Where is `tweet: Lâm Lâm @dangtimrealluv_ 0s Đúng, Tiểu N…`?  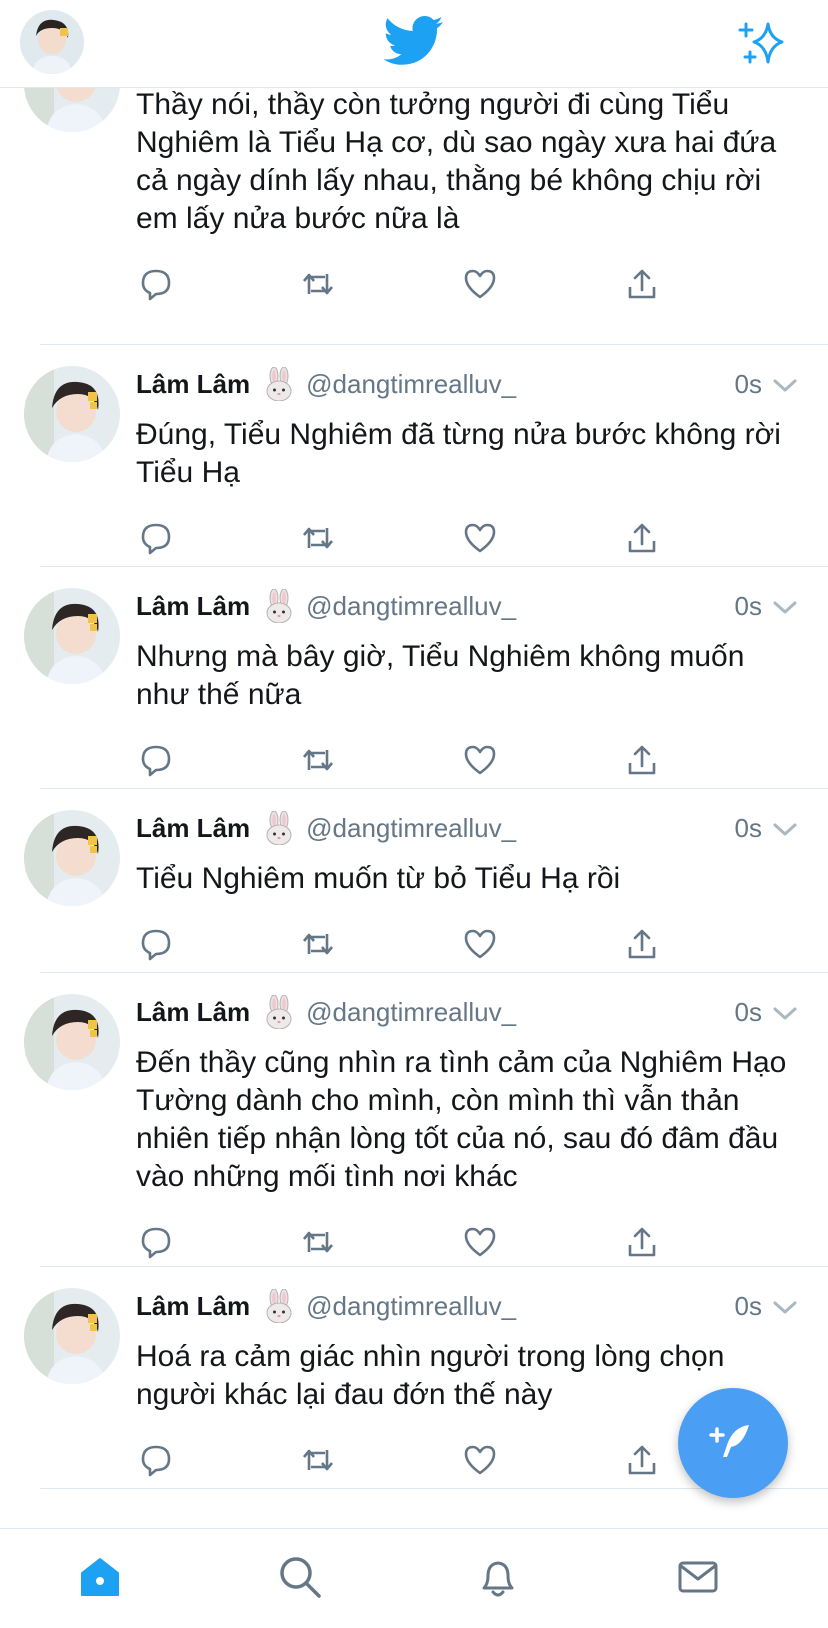
tweet: Lâm Lâm @dangtimrealluv_ 0s Đúng, Tiểu N… is located at coordinates (414, 455).